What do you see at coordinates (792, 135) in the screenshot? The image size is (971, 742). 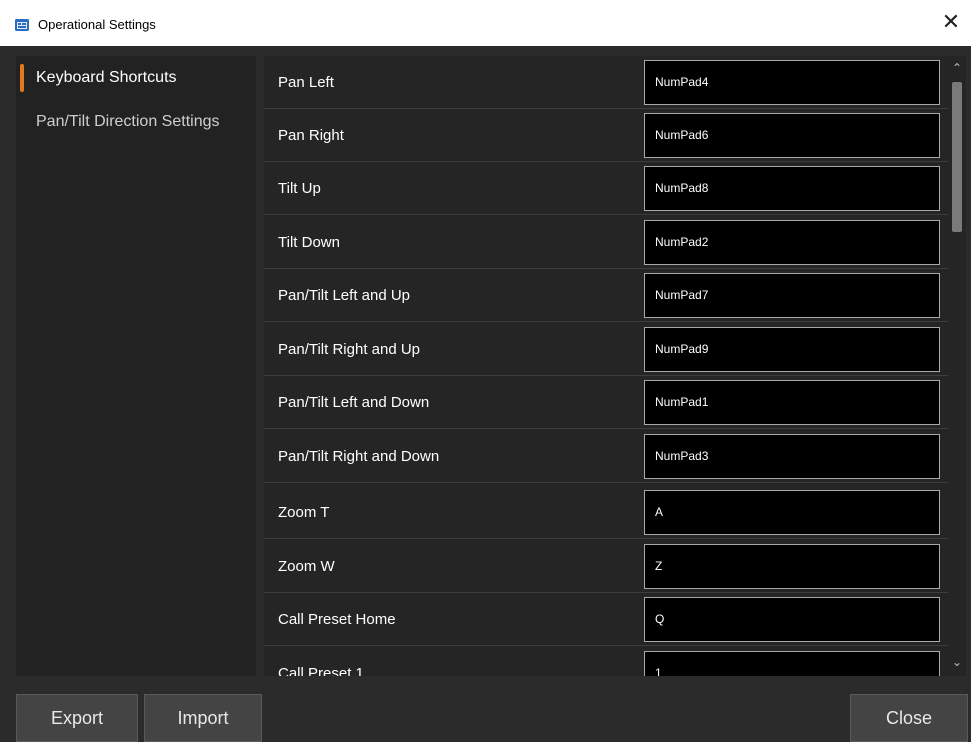 I see `shortcut-key-field: NumPad6` at bounding box center [792, 135].